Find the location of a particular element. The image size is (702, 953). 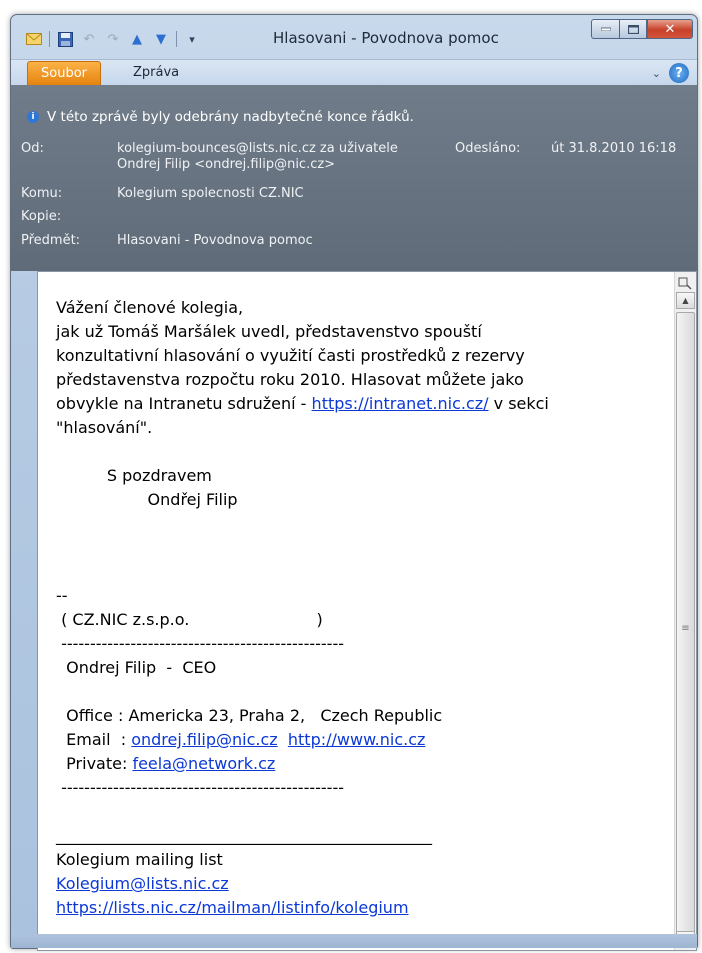

signature-name: Ondrej Filip - CEO is located at coordinates (136, 667).